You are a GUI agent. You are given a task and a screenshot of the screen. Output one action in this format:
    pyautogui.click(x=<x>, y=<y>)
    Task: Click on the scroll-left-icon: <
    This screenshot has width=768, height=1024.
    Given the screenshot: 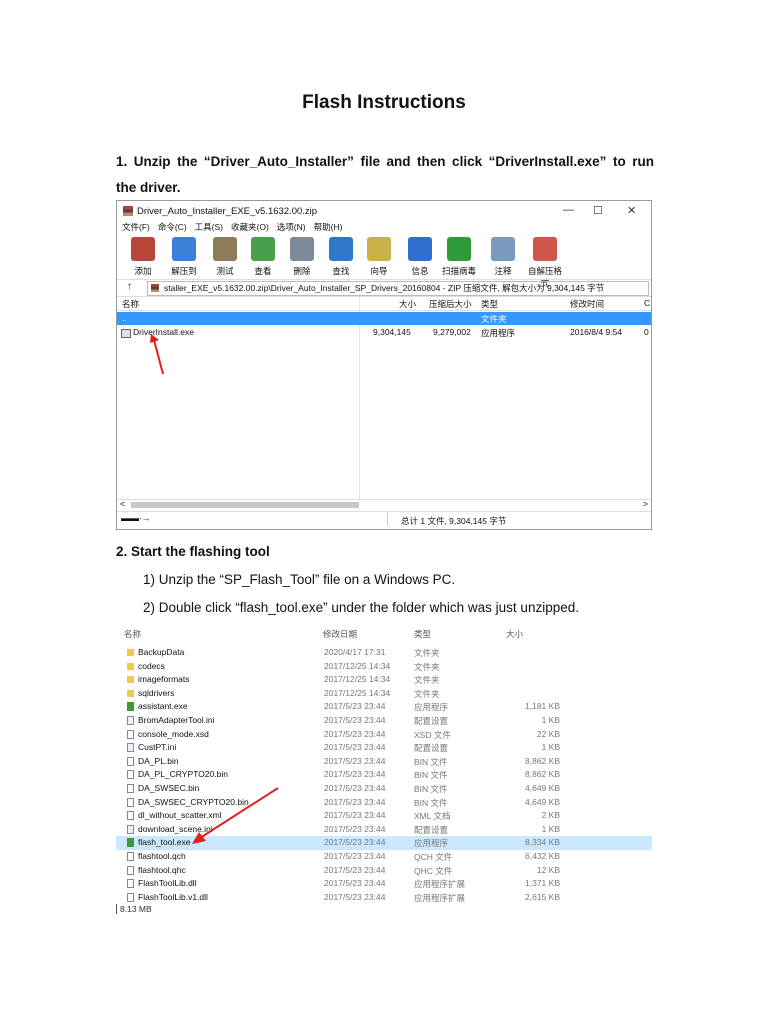 What is the action you would take?
    pyautogui.click(x=122, y=504)
    